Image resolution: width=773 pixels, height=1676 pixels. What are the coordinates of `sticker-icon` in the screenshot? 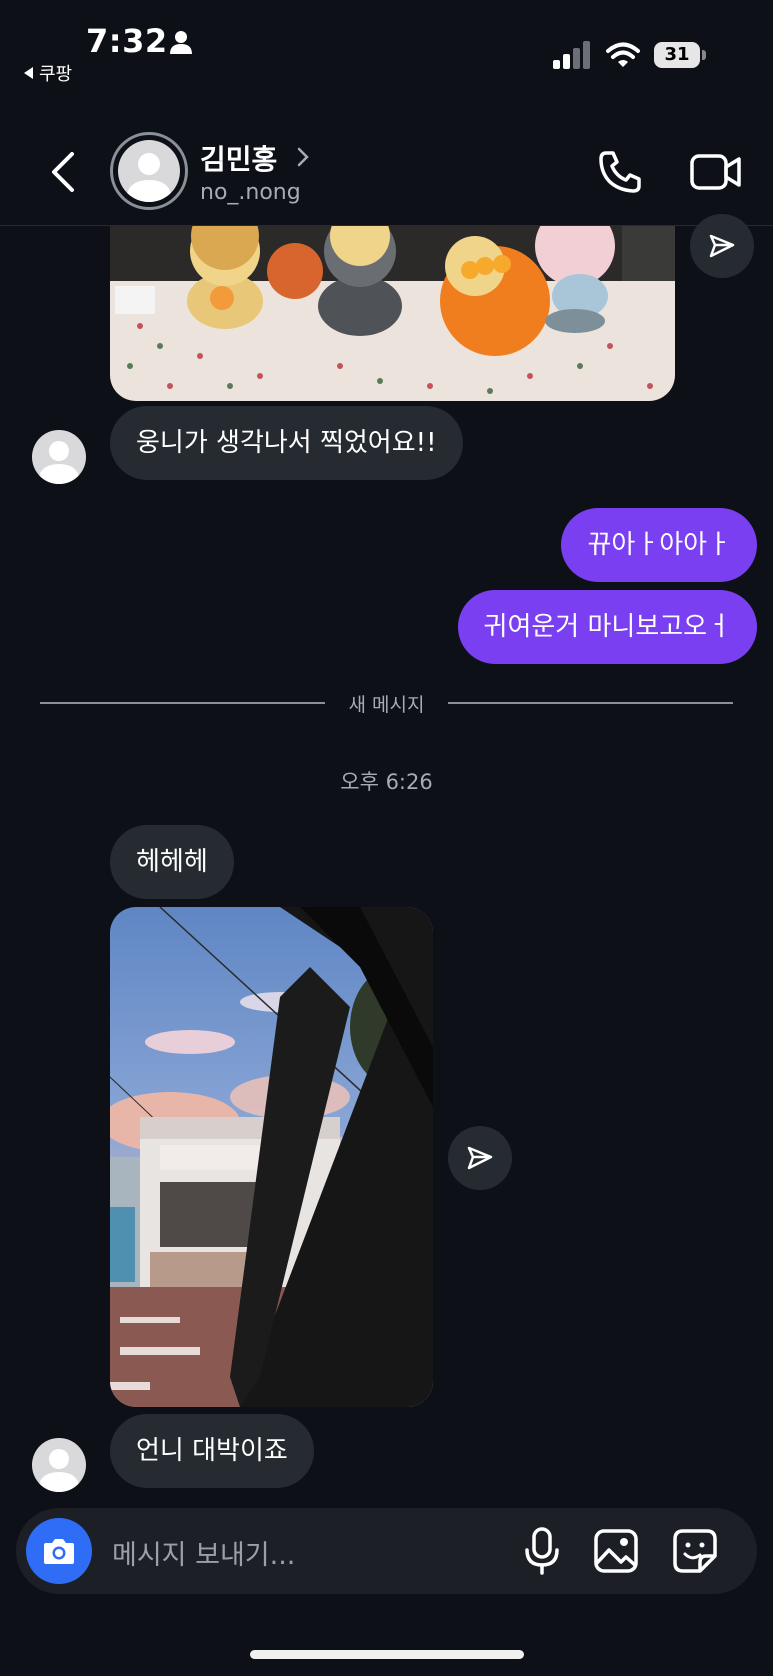 It's located at (695, 1551).